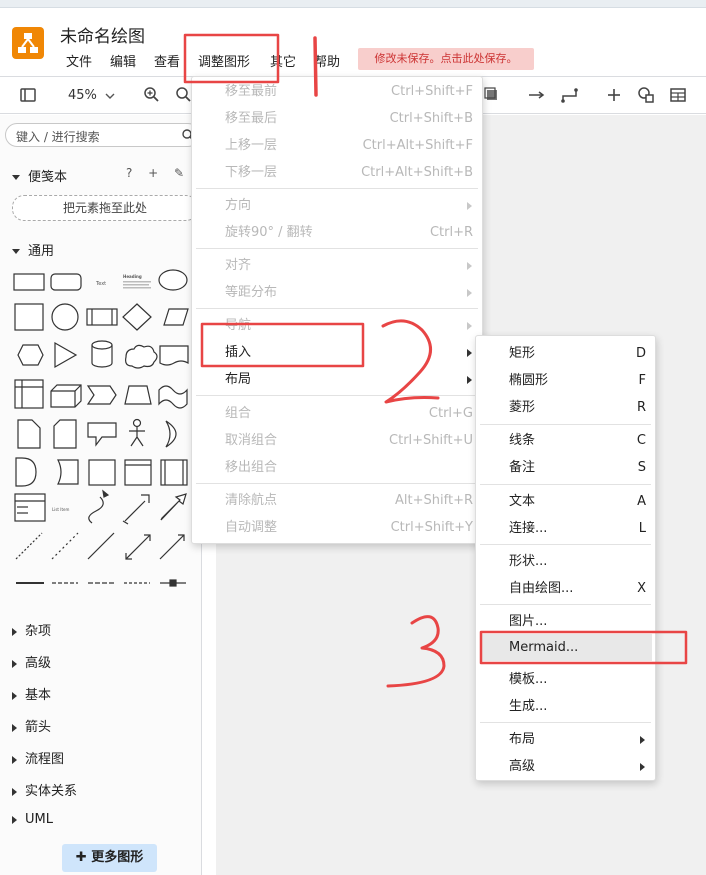 Image resolution: width=706 pixels, height=875 pixels. Describe the element at coordinates (337, 292) in the screenshot. I see `menu-item-distribute: 等距分布` at that location.